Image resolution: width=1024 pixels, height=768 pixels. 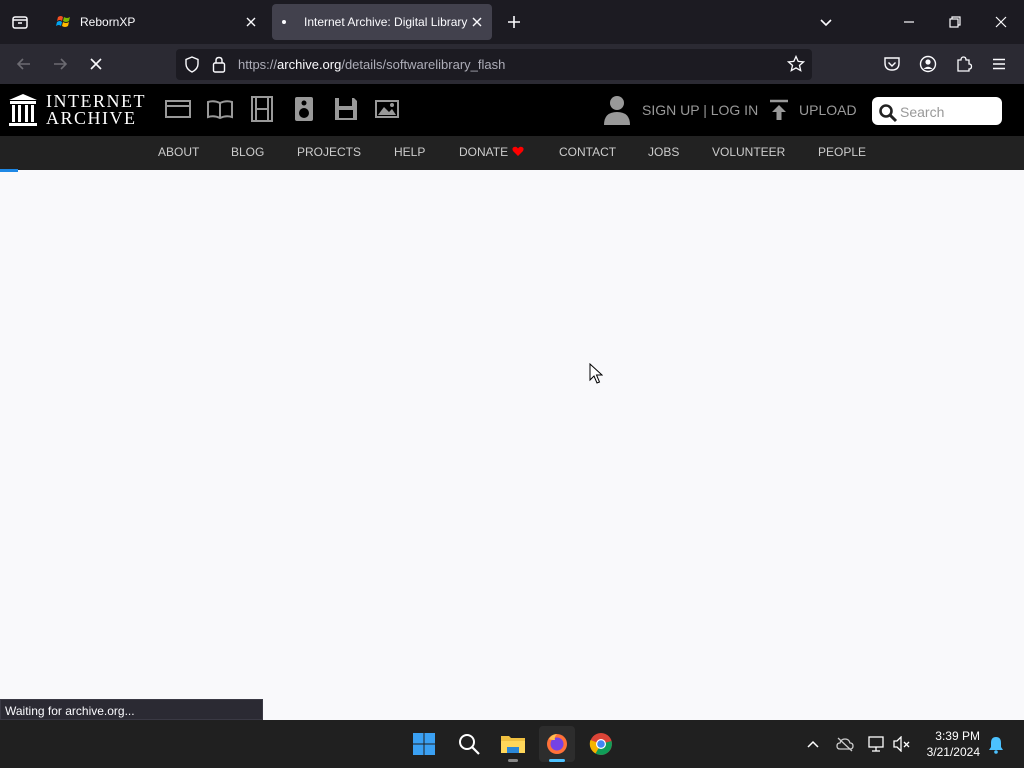 What do you see at coordinates (108, 22) in the screenshot?
I see `tab-title: RebornXP` at bounding box center [108, 22].